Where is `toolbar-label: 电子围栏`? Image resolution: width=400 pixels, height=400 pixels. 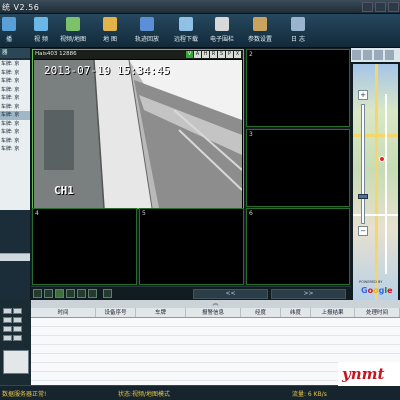
toolbar-label: 电子围栏 is located at coordinates (221, 39).